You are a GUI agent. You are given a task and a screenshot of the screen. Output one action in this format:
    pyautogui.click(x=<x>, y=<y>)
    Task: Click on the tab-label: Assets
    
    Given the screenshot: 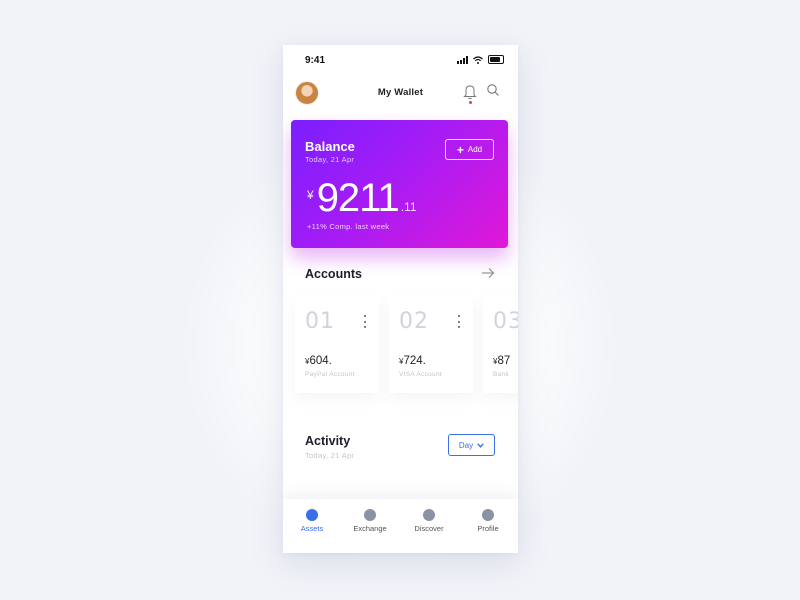 What is the action you would take?
    pyautogui.click(x=312, y=528)
    